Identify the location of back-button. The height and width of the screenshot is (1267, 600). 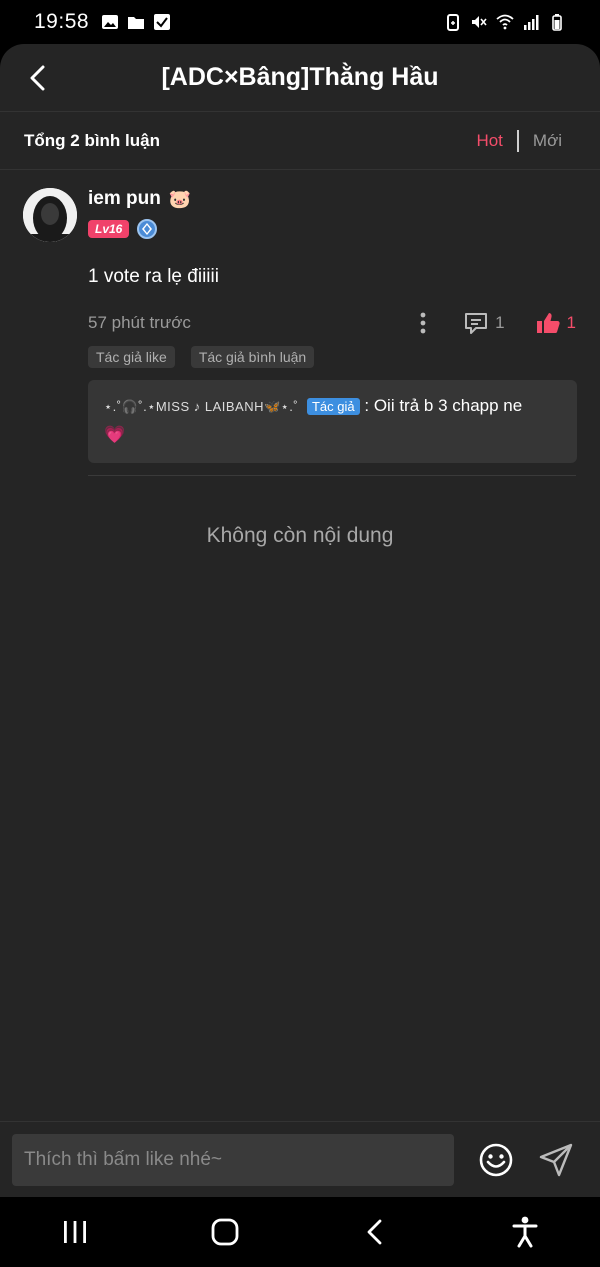
(38, 78).